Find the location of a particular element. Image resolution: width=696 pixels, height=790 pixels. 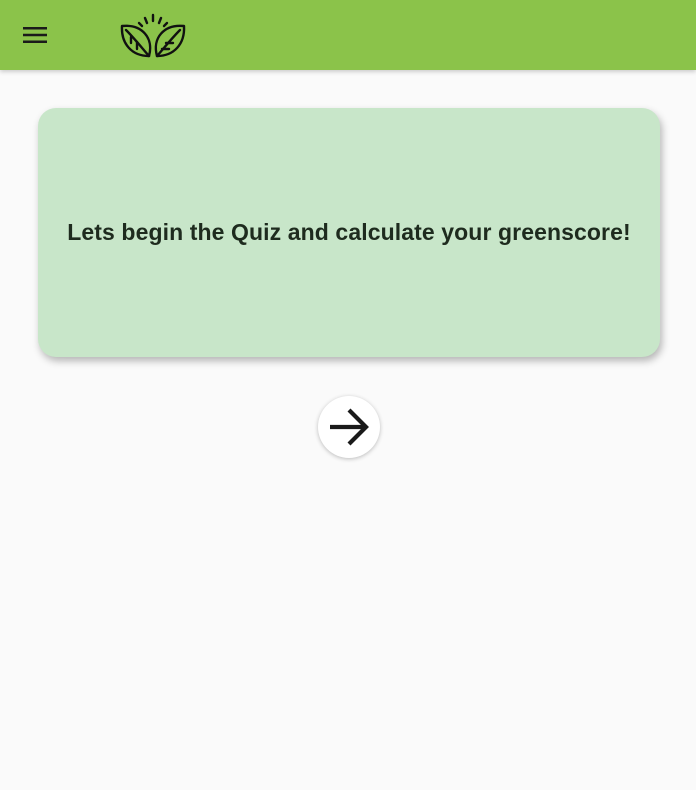

arrow-right-icon is located at coordinates (349, 427).